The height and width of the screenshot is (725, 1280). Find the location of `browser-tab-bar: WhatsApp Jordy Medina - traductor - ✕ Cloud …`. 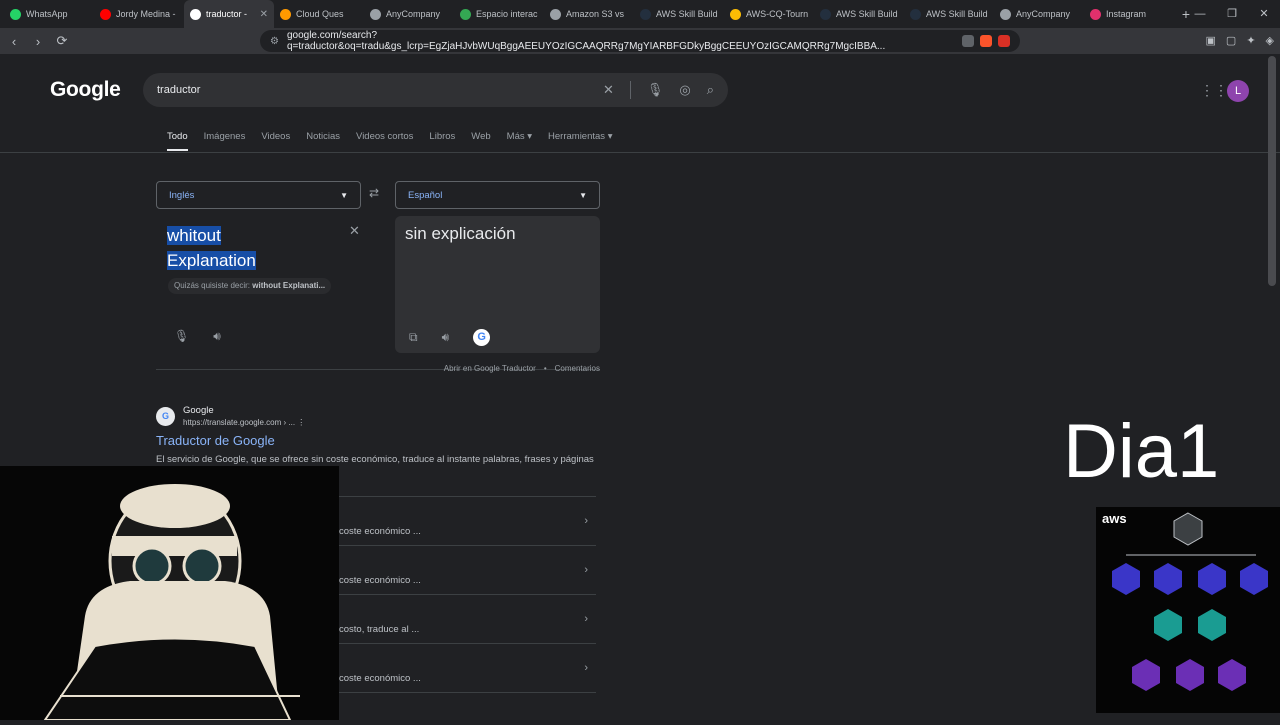

browser-tab-bar: WhatsApp Jordy Medina - traductor - ✕ Cloud … is located at coordinates (640, 14).